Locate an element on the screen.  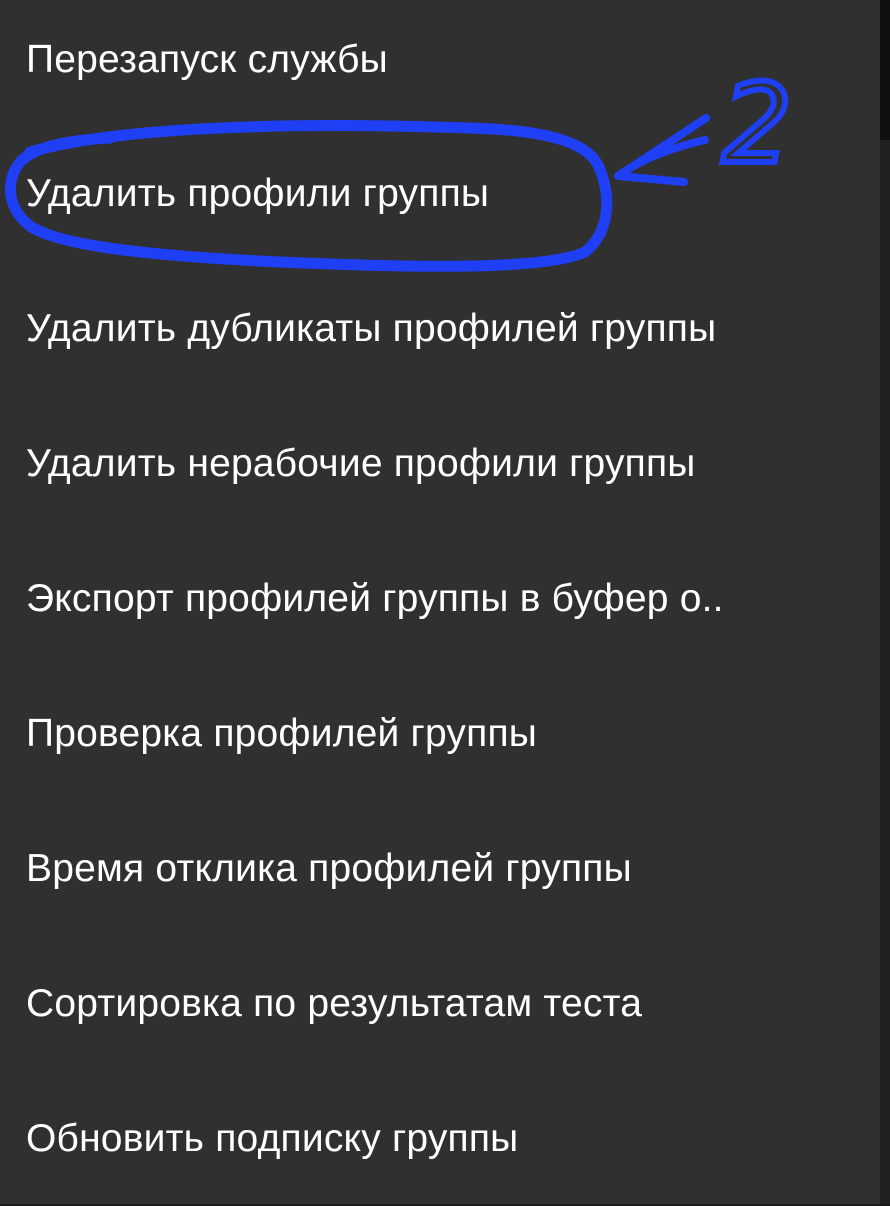
menu-item-delete-duplicate-profiles: Удалить дубликаты профилей группы is located at coordinates (440, 328).